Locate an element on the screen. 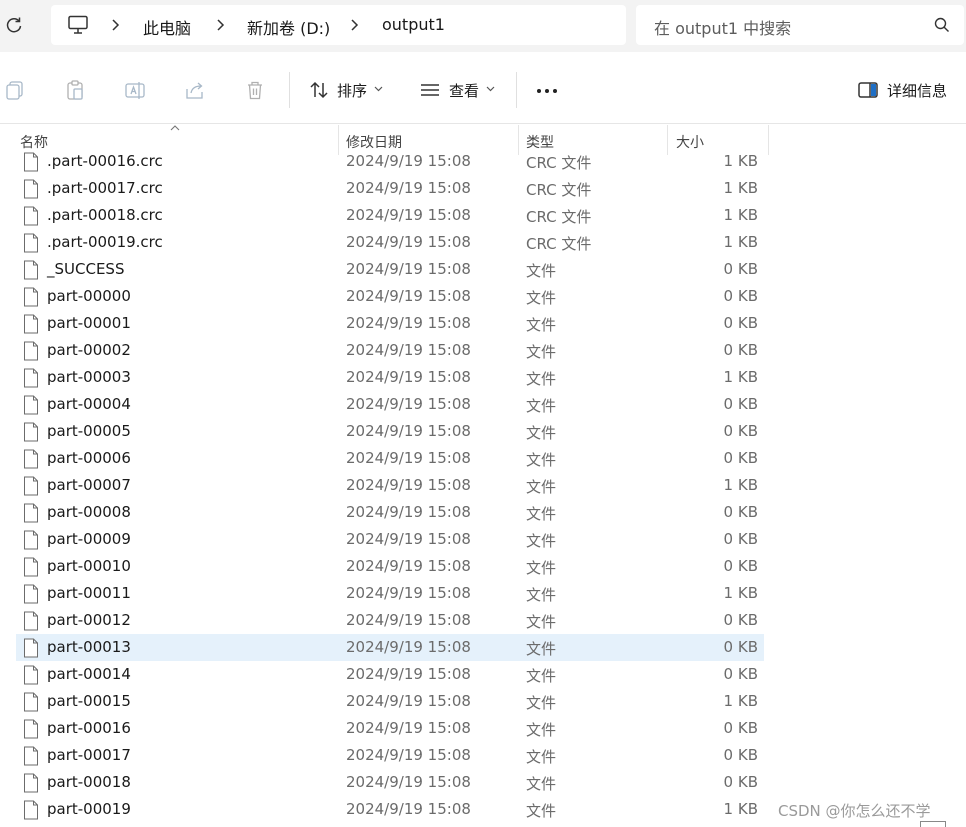  file-name: .part-00016.crc is located at coordinates (105, 161).